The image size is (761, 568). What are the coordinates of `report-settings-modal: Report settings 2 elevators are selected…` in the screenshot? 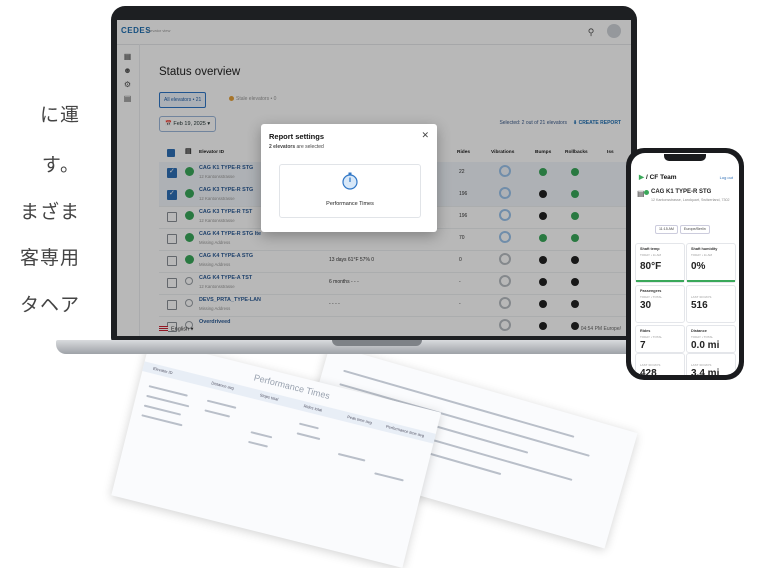 It's located at (349, 178).